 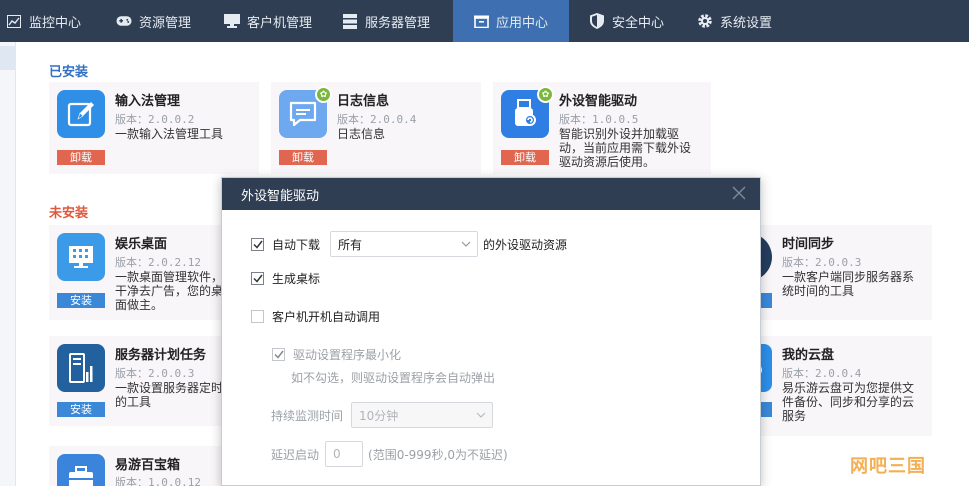 I want to click on auto-download-suffix: 的外设驱动资源, so click(x=525, y=244).